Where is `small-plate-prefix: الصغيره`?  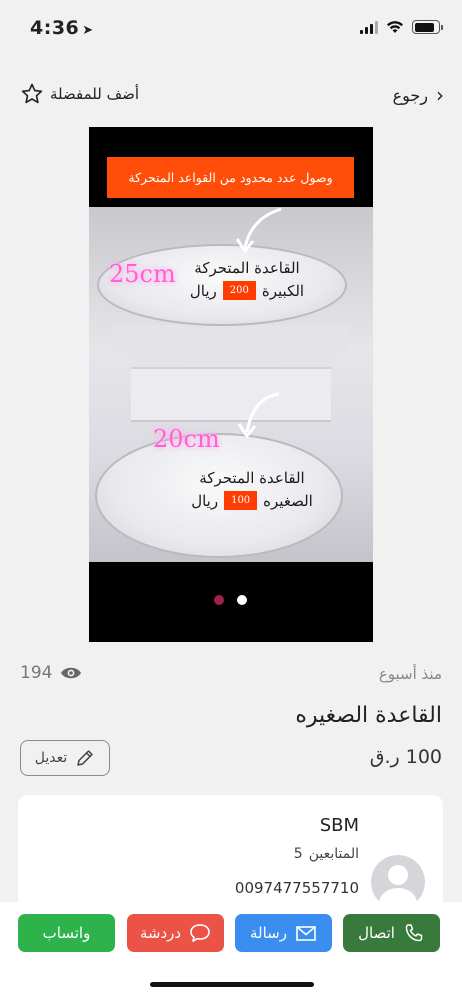 small-plate-prefix: الصغيره is located at coordinates (288, 500).